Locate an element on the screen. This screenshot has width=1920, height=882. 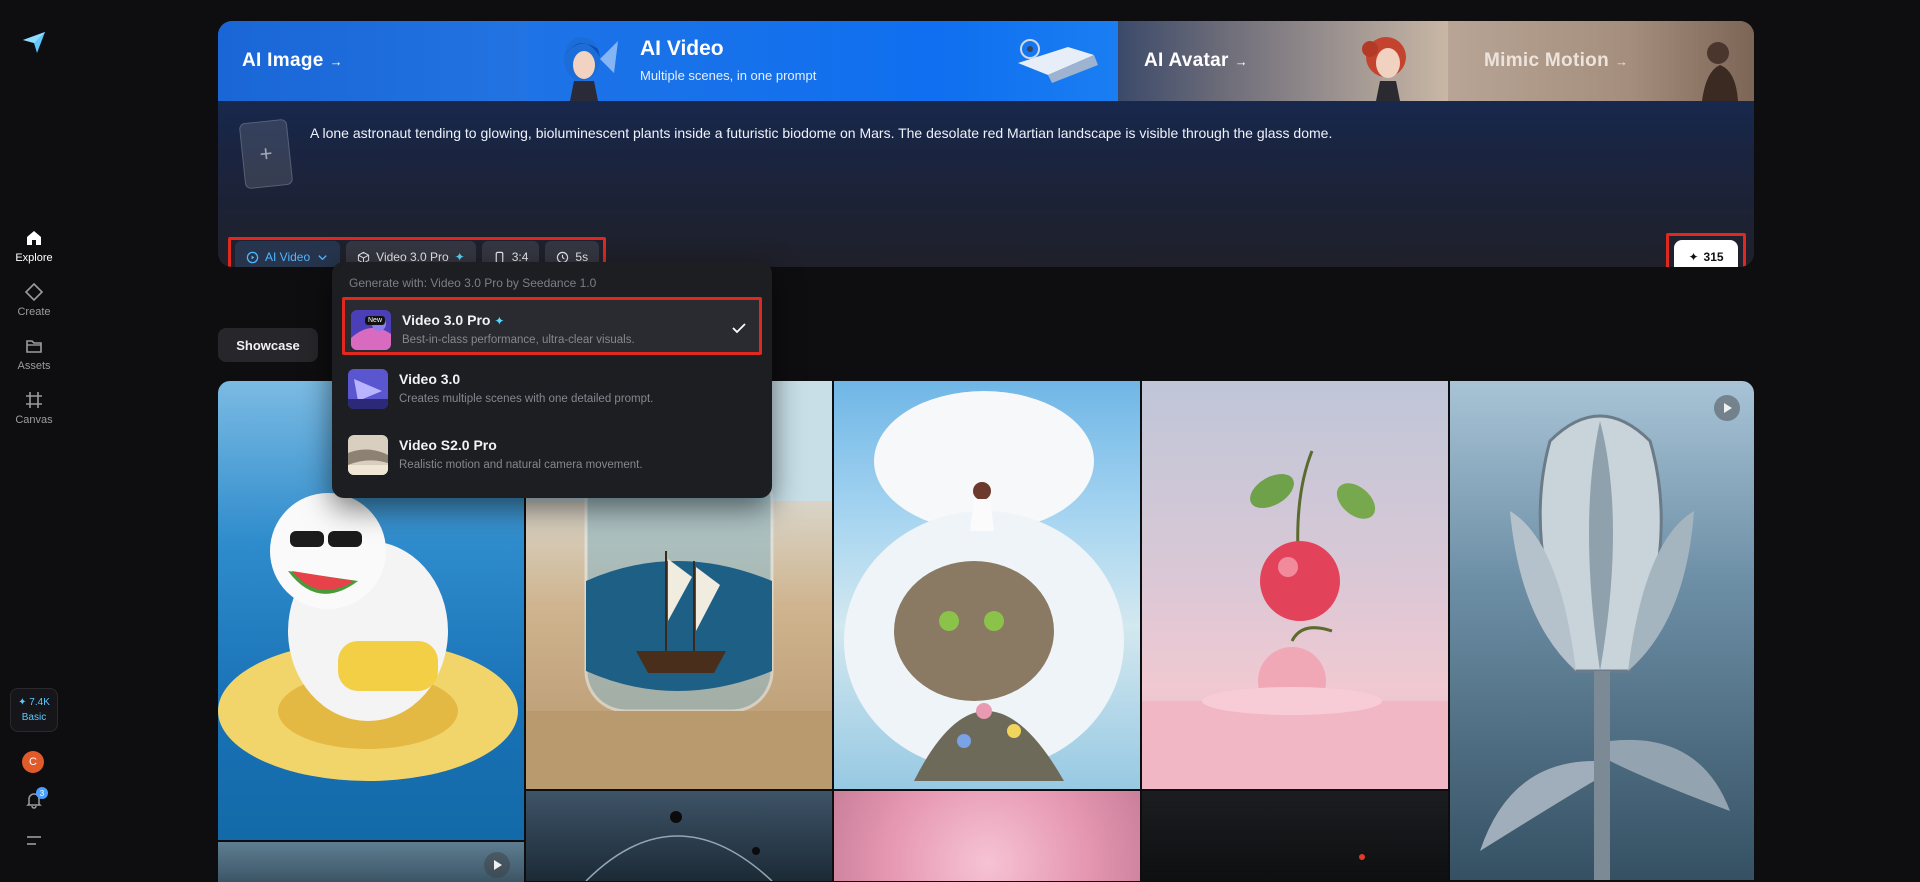
notifications-button: 3 is located at coordinates (36, 798).